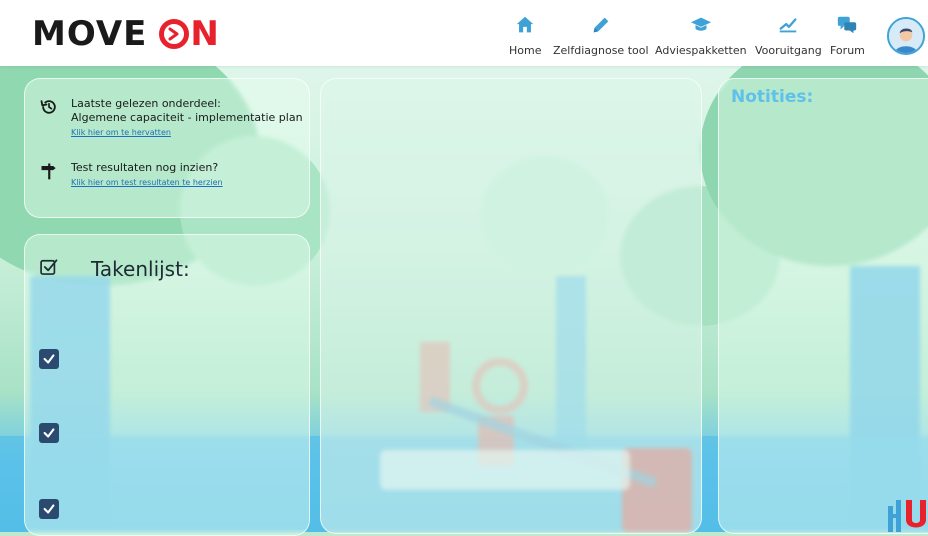  Describe the element at coordinates (140, 269) in the screenshot. I see `task-list-title: Takenlijst:` at that location.